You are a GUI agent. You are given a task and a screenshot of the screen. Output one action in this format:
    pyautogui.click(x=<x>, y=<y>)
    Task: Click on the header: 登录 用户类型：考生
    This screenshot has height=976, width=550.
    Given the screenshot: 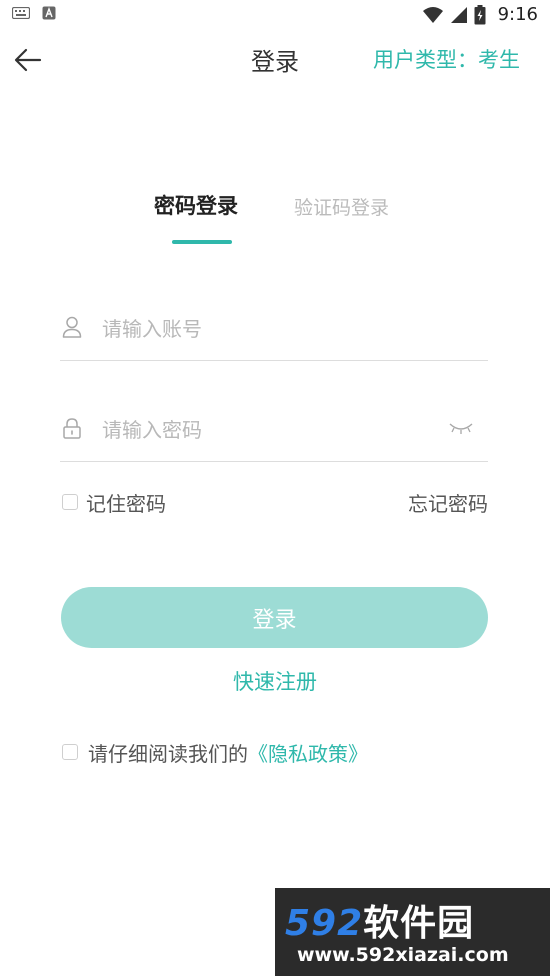 What is the action you would take?
    pyautogui.click(x=275, y=60)
    